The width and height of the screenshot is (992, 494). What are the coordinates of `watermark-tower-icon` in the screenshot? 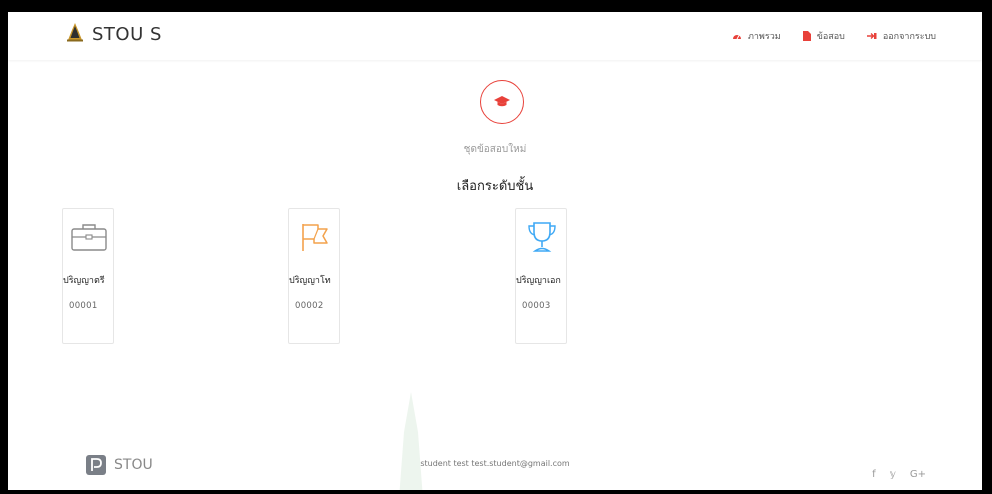 It's located at (411, 441).